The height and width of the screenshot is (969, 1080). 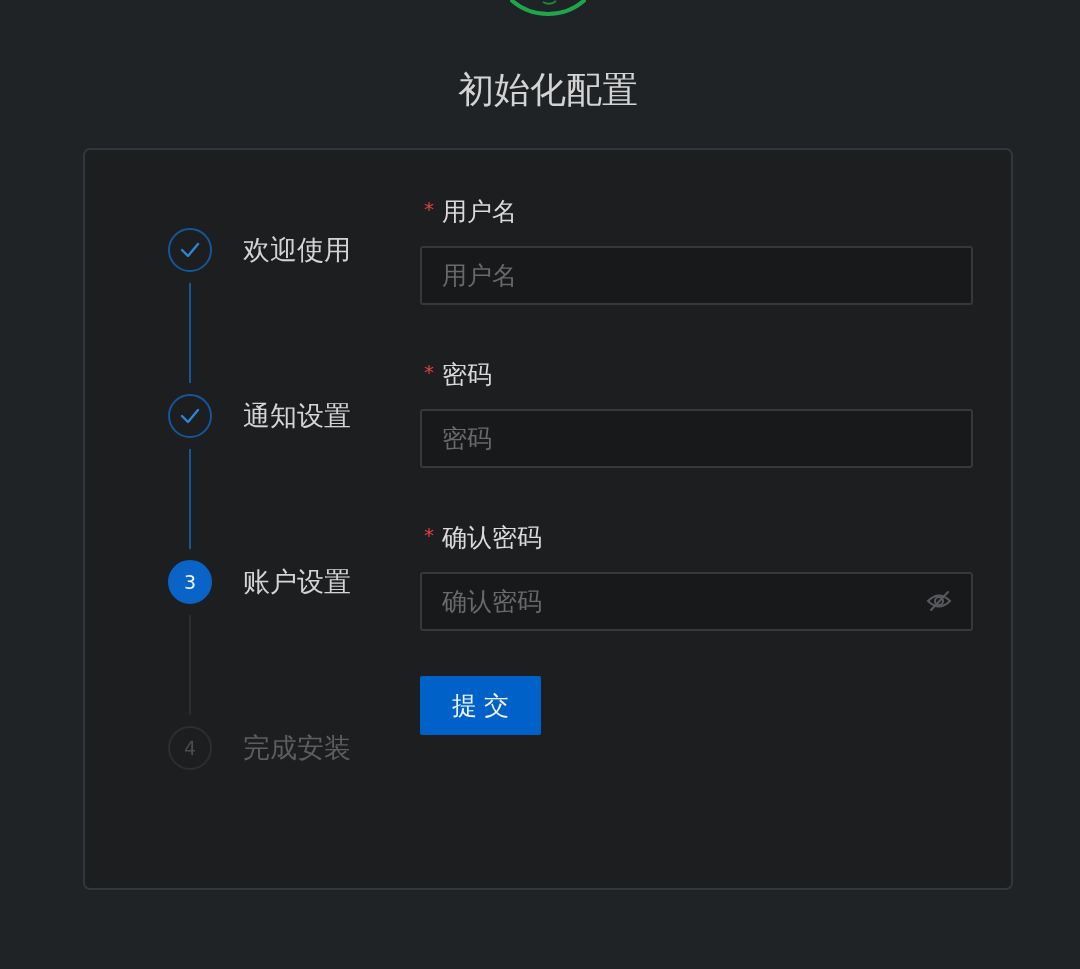 I want to click on field-label: 用户名, so click(x=479, y=212).